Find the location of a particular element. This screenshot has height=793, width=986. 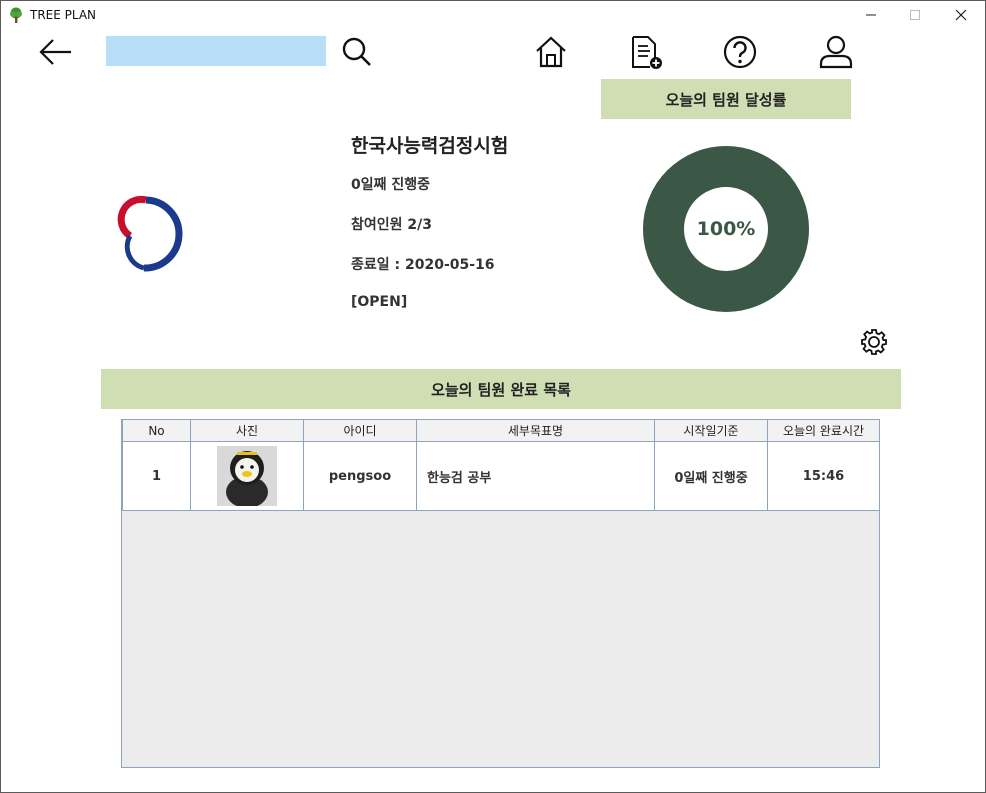

back-button is located at coordinates (56, 52).